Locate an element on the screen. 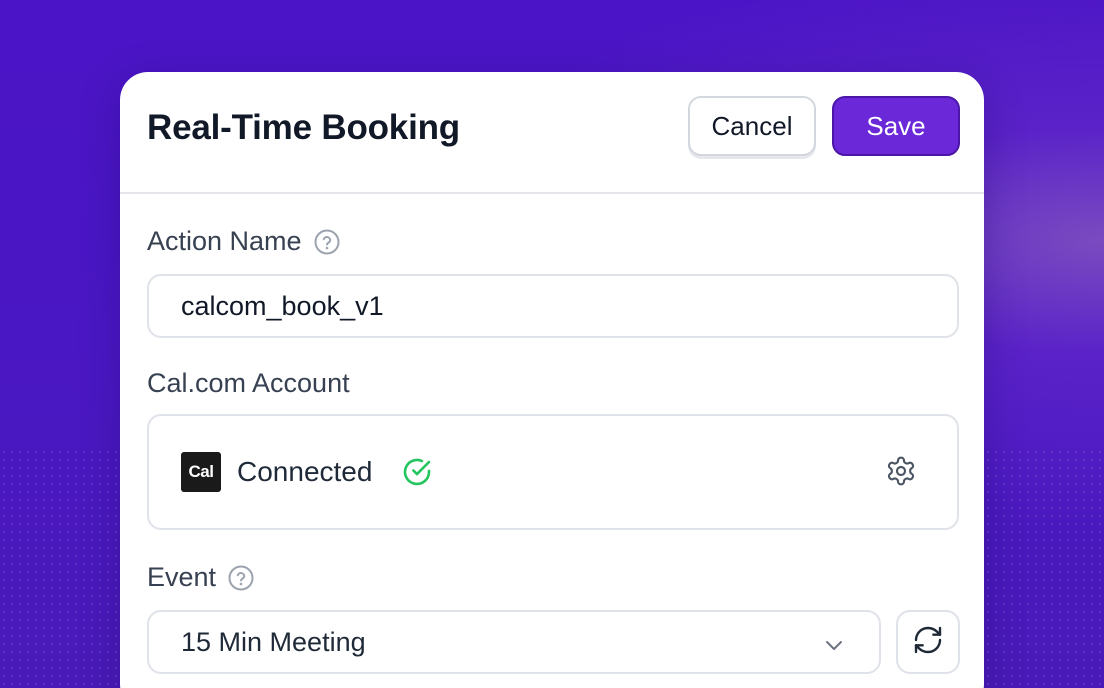 The height and width of the screenshot is (688, 1104). action-name-input: calcom_book_v1 is located at coordinates (553, 306).